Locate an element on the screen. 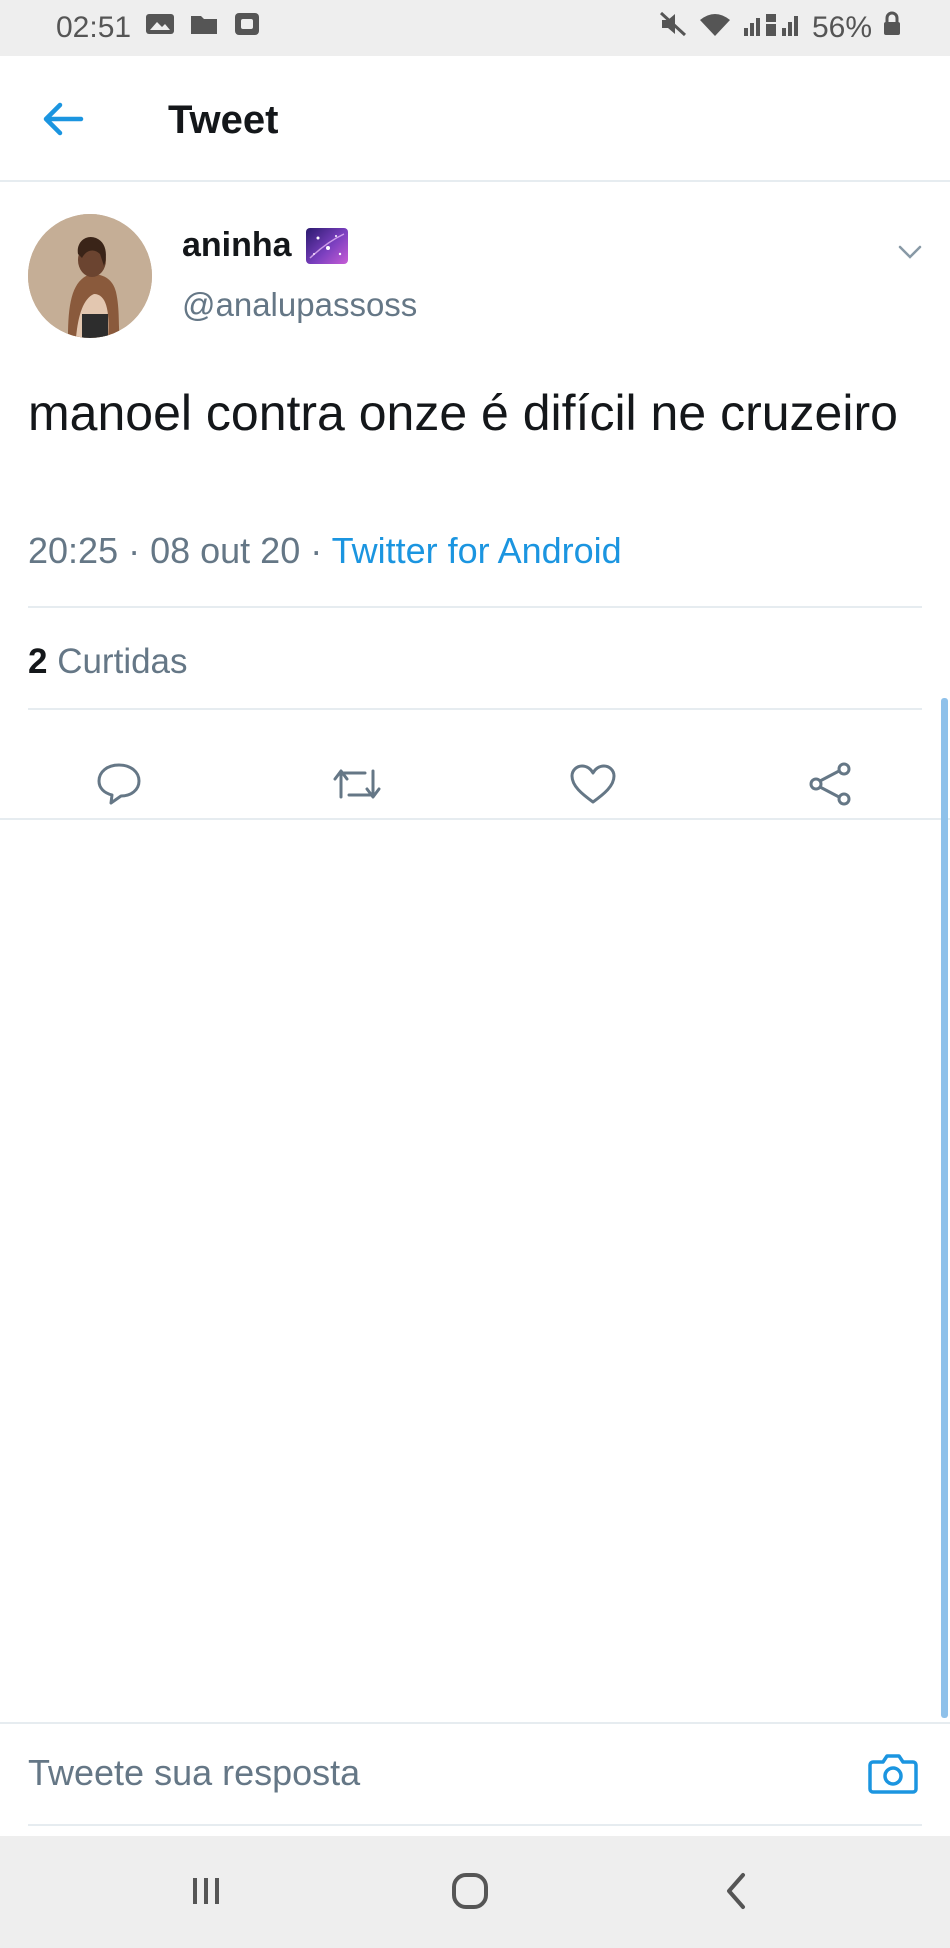 The height and width of the screenshot is (1948, 950). retweet-icon is located at coordinates (357, 784).